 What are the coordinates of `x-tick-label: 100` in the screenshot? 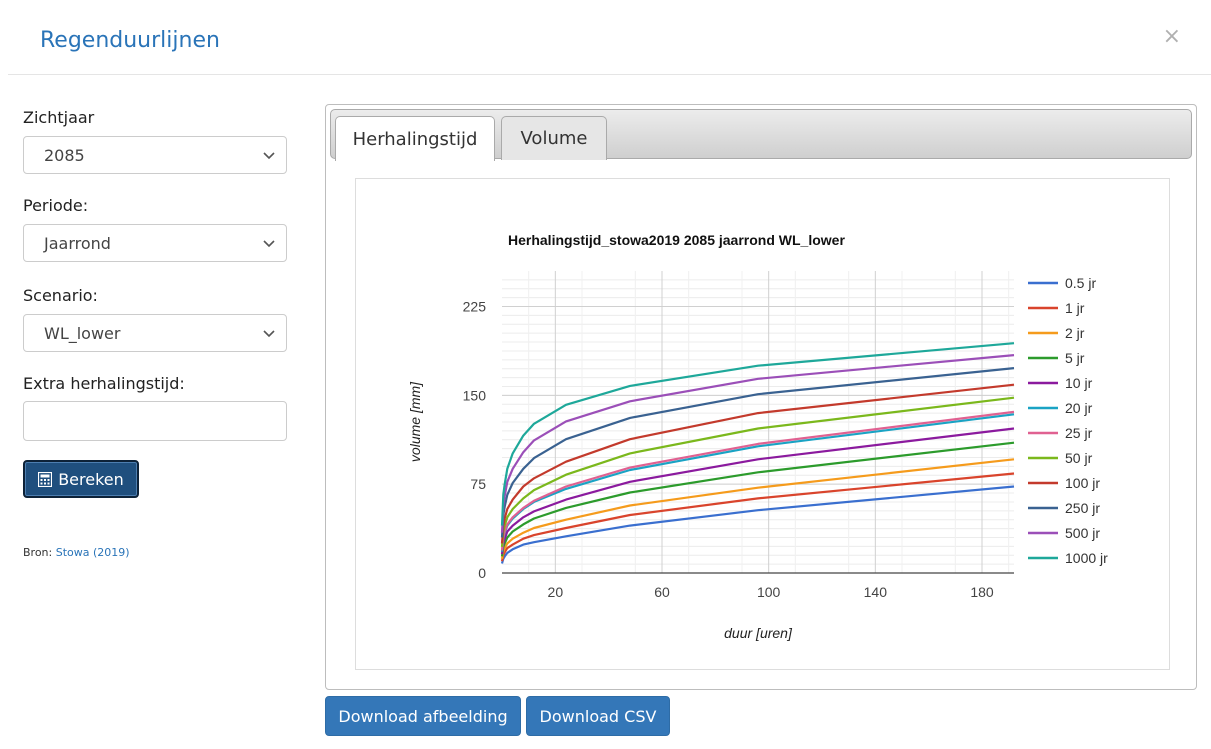 It's located at (769, 592).